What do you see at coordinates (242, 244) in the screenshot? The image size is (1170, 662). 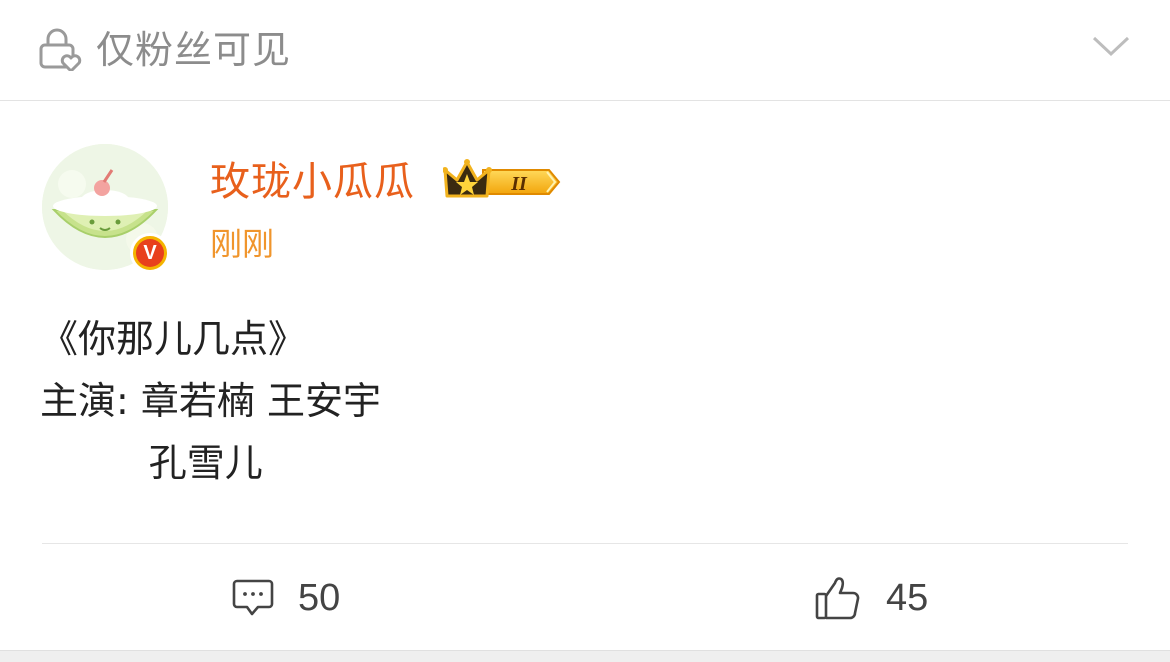 I see `post-time: 刚刚` at bounding box center [242, 244].